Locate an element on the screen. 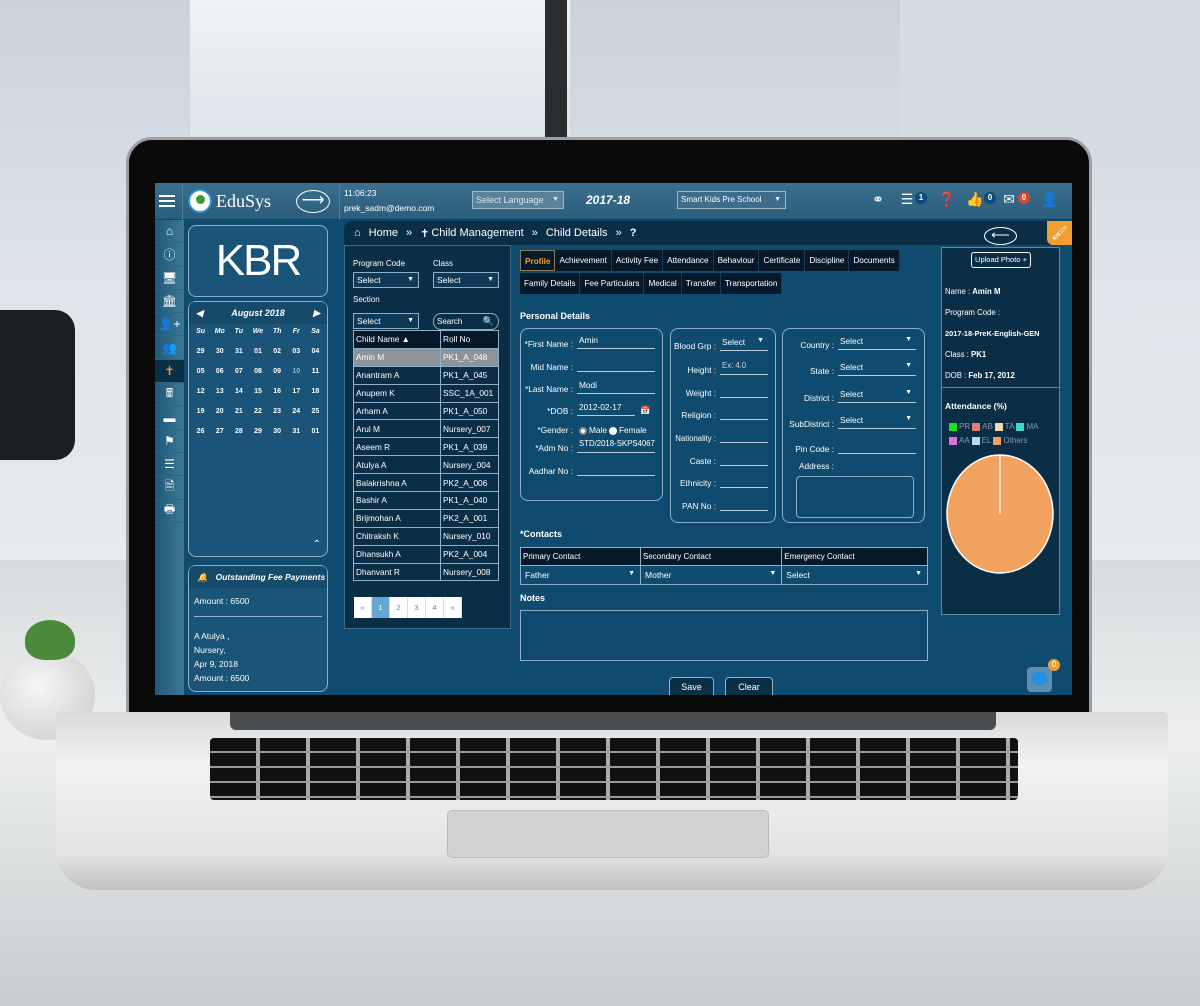 Image resolution: width=1200 pixels, height=1006 pixels. caste-input is located at coordinates (744, 459).